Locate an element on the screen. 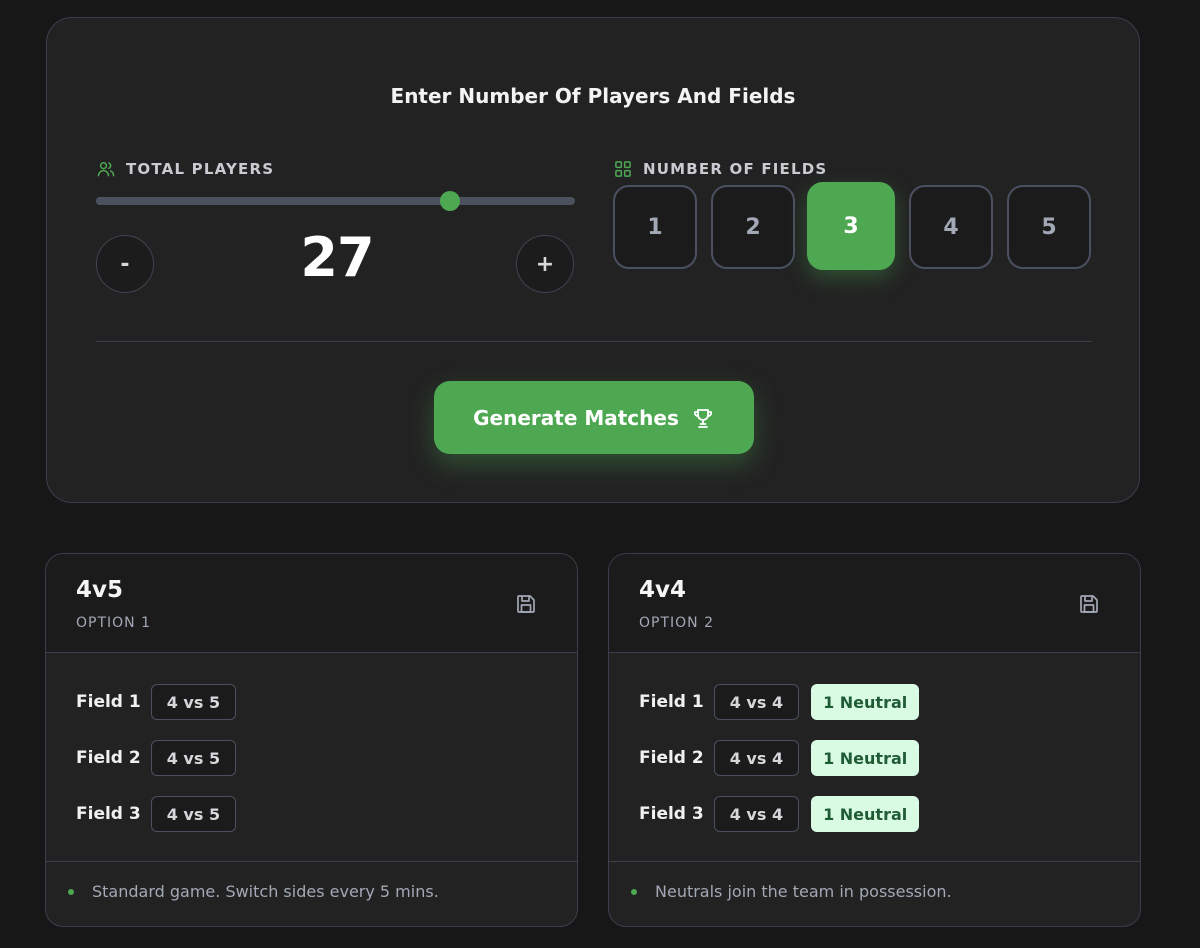 Image resolution: width=1200 pixels, height=948 pixels. option-header: 4v5 OPTION 1 is located at coordinates (311, 603).